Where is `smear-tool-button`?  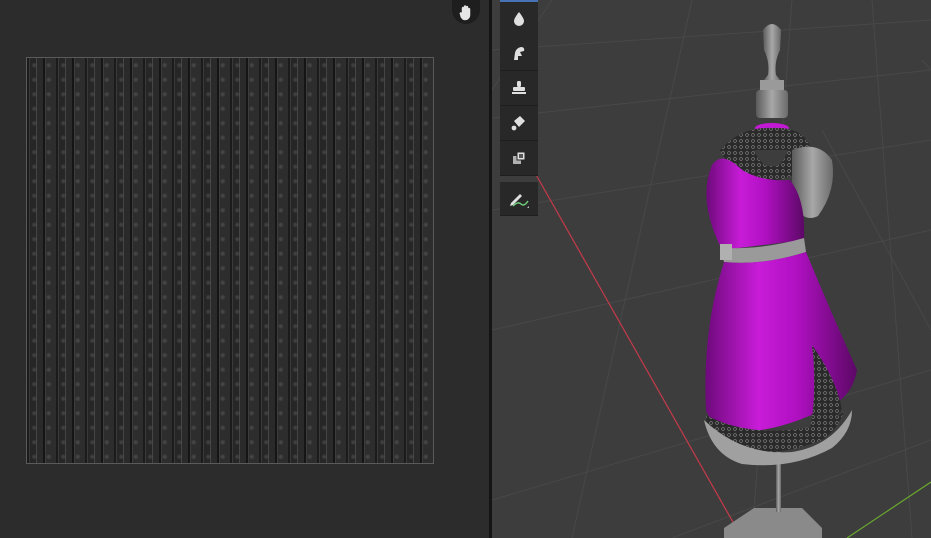 smear-tool-button is located at coordinates (519, 53).